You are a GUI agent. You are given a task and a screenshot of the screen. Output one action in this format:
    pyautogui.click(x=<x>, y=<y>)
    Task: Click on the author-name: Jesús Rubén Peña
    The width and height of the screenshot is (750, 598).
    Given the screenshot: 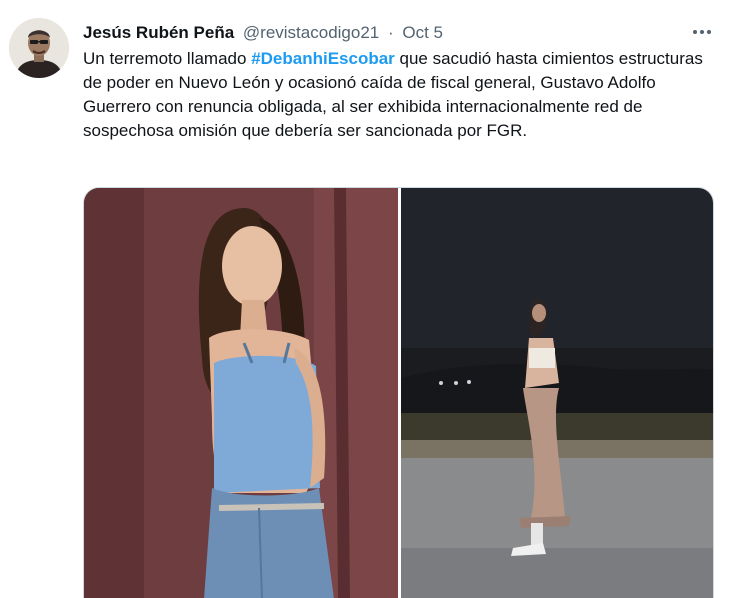 What is the action you would take?
    pyautogui.click(x=158, y=32)
    